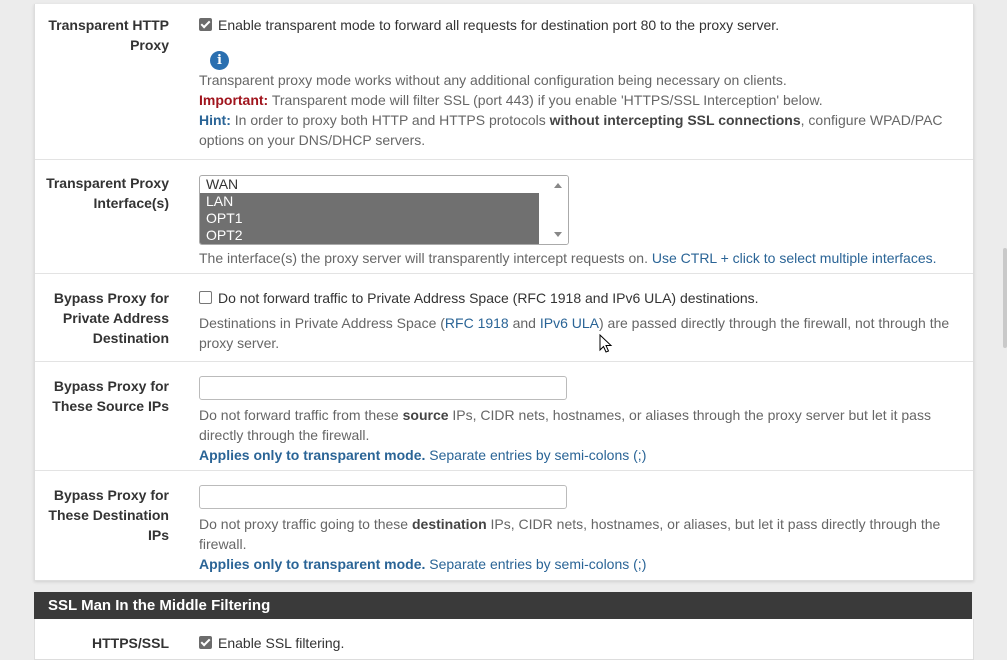 The height and width of the screenshot is (660, 1007). Describe the element at coordinates (107, 193) in the screenshot. I see `transparent-interfaces-label: Transparent Proxy Interface(s)` at that location.